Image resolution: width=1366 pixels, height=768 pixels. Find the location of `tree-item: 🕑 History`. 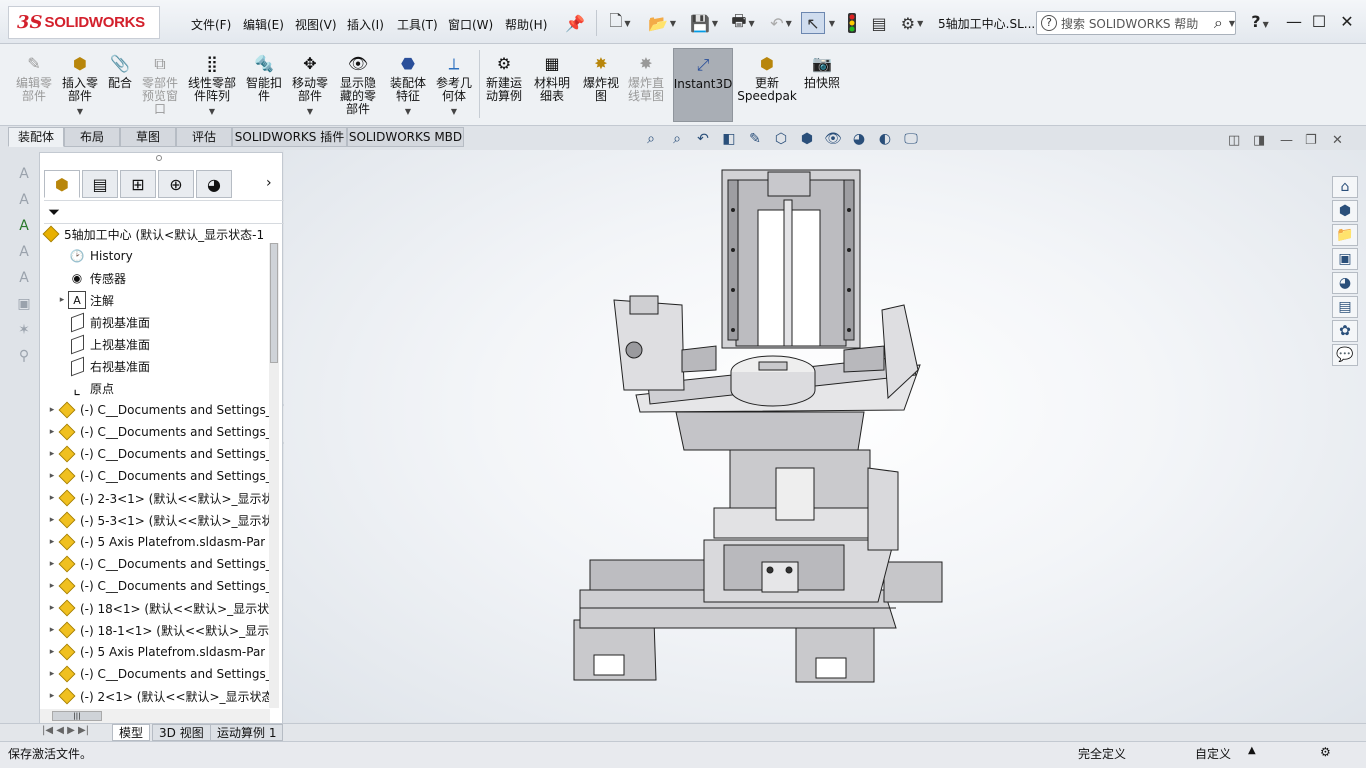

tree-item: 🕑 History is located at coordinates (173, 256).